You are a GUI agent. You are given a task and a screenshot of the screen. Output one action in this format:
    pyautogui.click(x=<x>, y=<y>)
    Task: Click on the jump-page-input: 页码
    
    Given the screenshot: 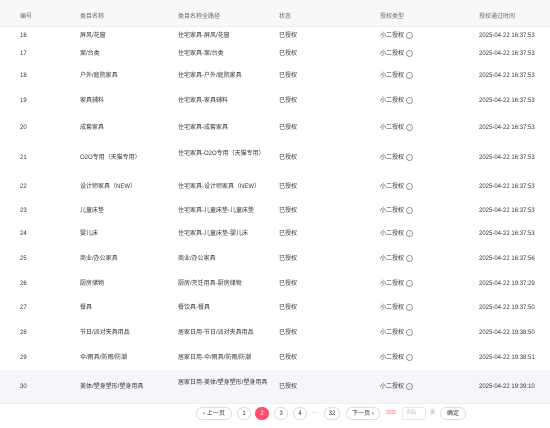 What is the action you would take?
    pyautogui.click(x=414, y=413)
    